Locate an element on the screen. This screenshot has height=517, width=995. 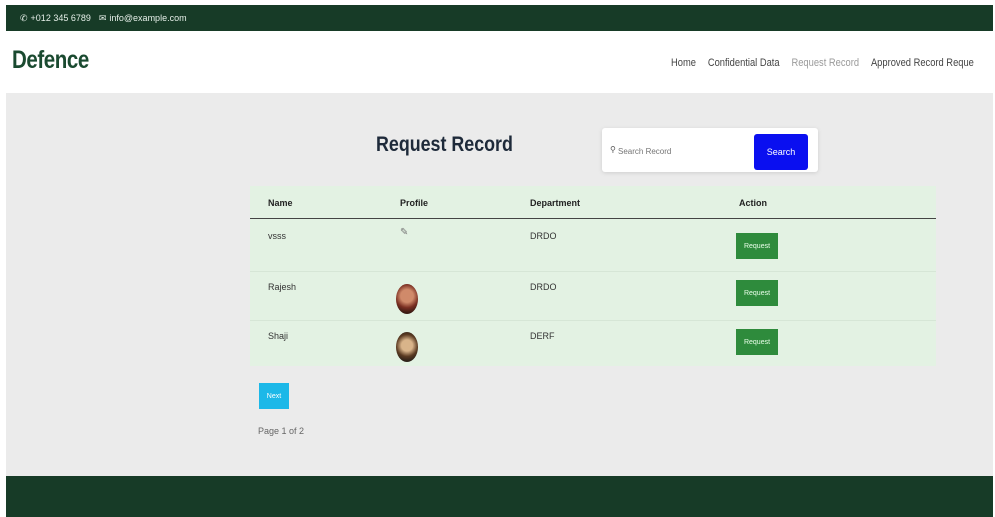
search-input is located at coordinates (684, 151).